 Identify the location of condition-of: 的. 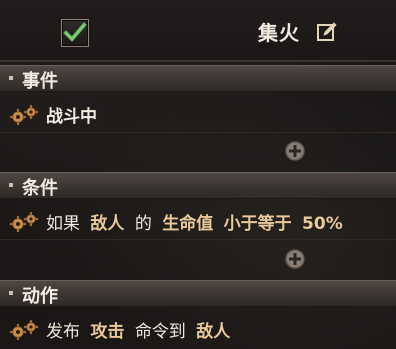
(143, 224).